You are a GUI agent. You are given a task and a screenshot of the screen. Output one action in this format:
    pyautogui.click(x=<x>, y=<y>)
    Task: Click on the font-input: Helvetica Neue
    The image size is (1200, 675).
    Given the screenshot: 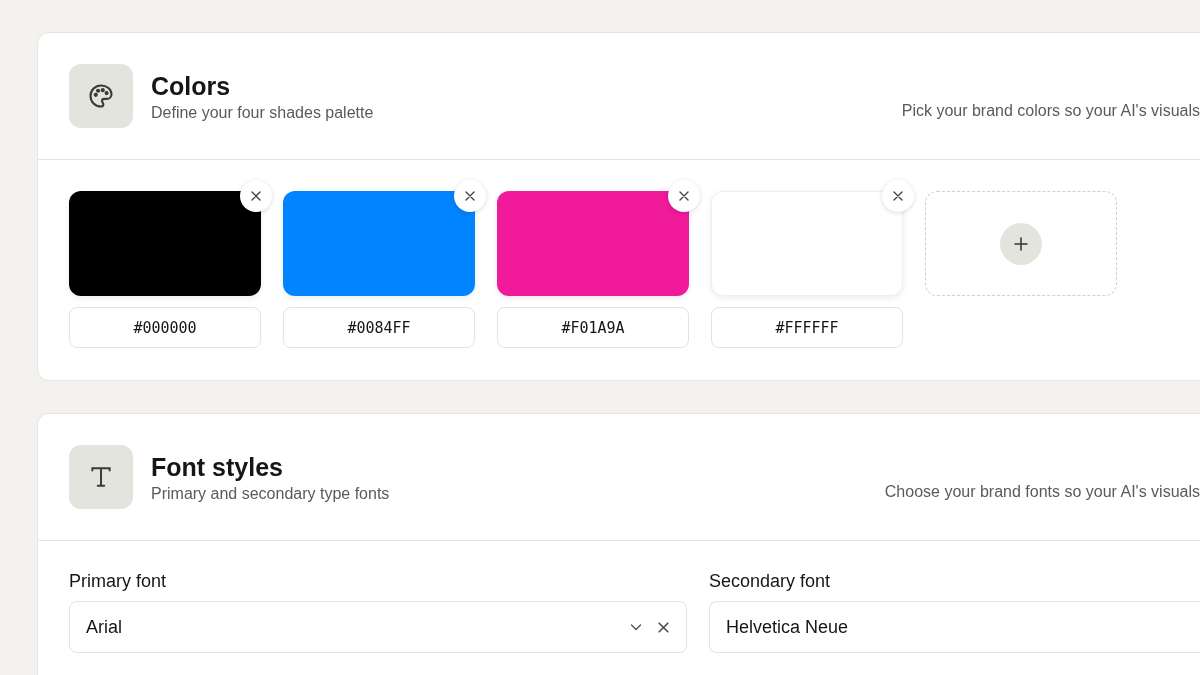 What is the action you would take?
    pyautogui.click(x=954, y=627)
    